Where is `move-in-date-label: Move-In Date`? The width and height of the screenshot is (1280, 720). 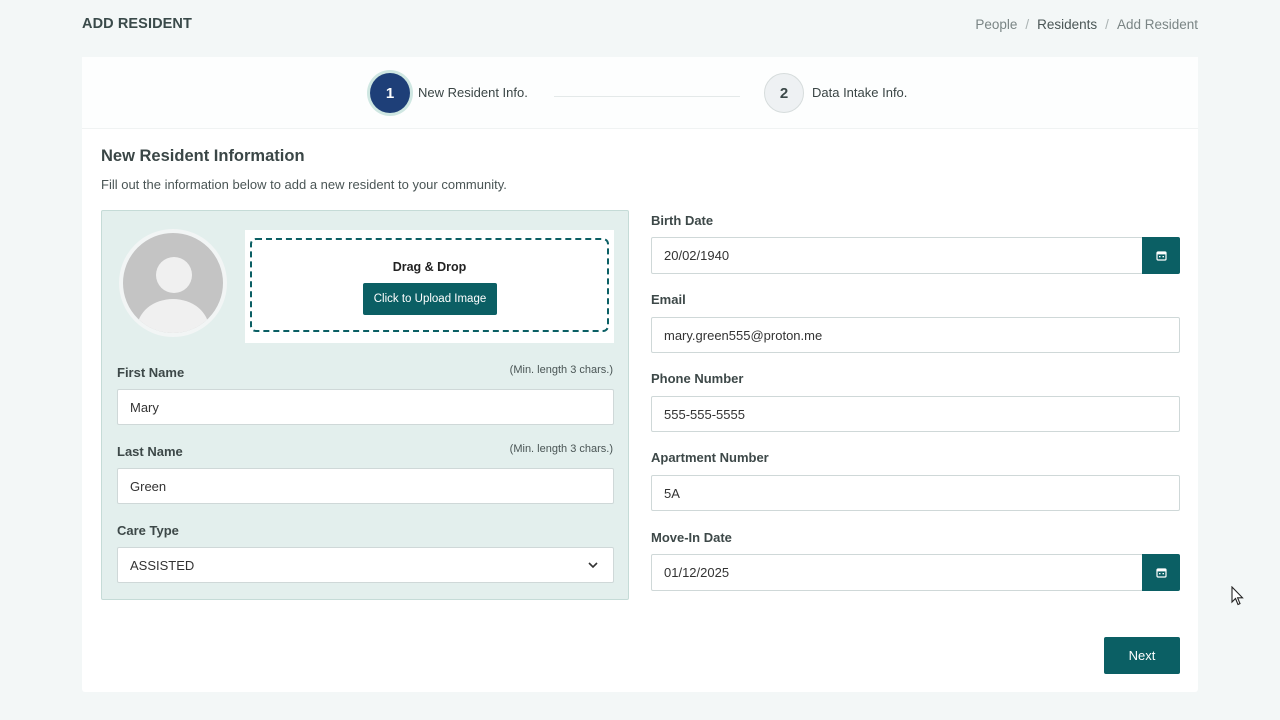 move-in-date-label: Move-In Date is located at coordinates (691, 537).